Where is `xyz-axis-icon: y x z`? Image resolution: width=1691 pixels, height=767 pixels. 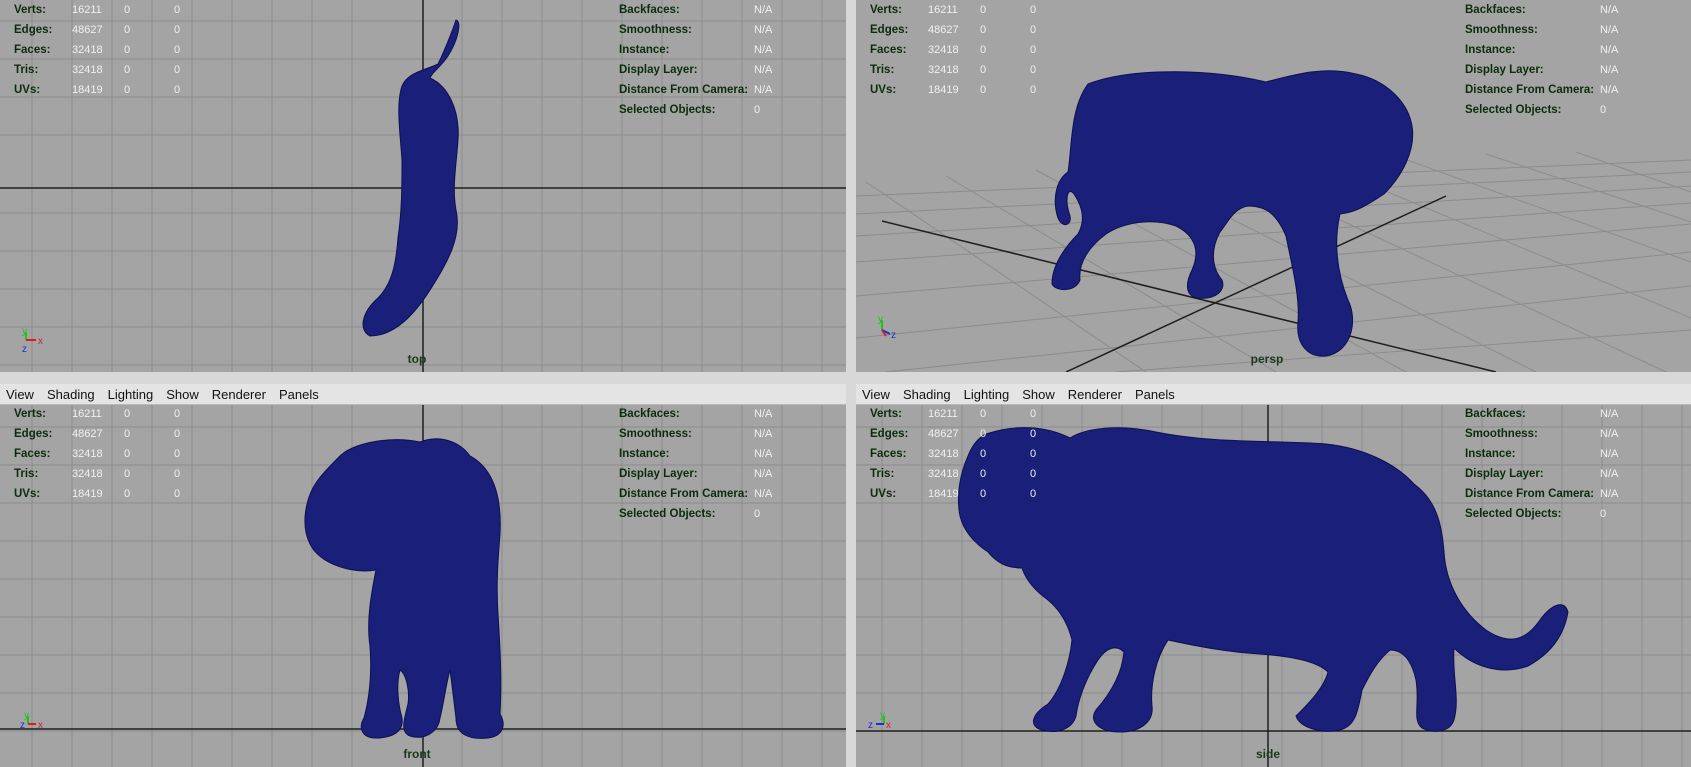 xyz-axis-icon: y x z is located at coordinates (32, 341).